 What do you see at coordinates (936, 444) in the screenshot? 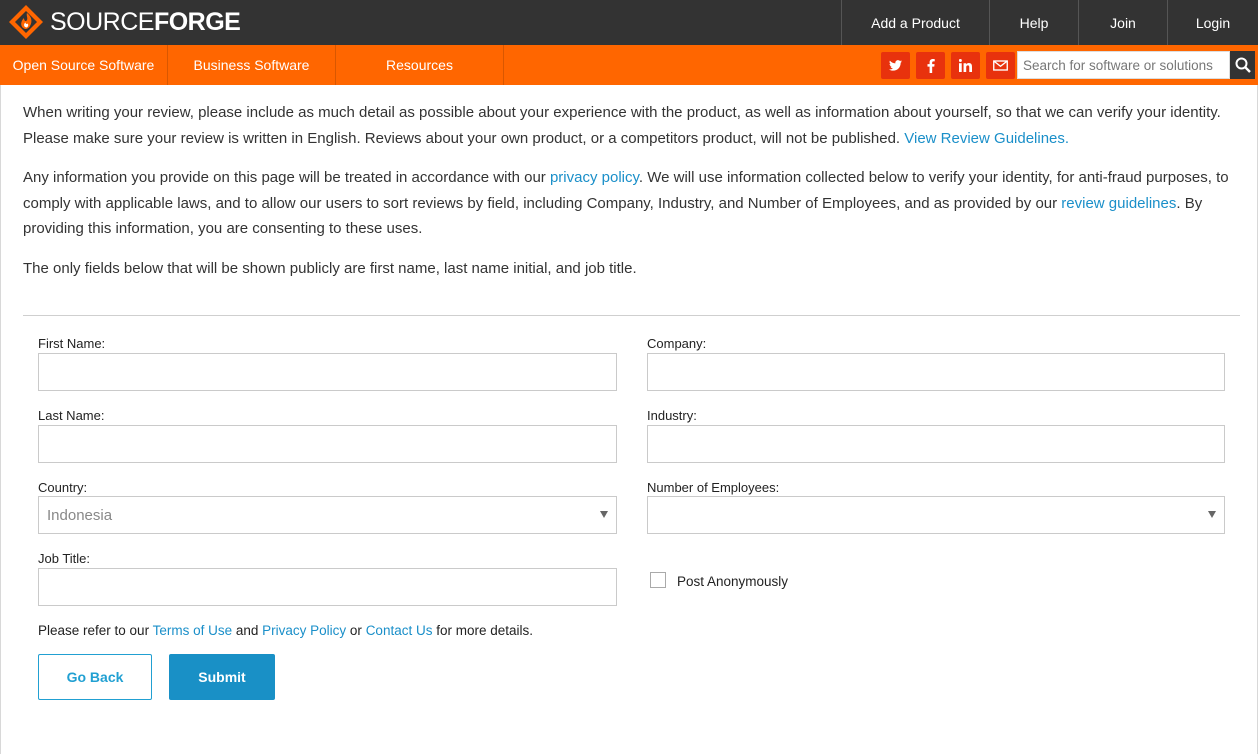
I see `industry-field` at bounding box center [936, 444].